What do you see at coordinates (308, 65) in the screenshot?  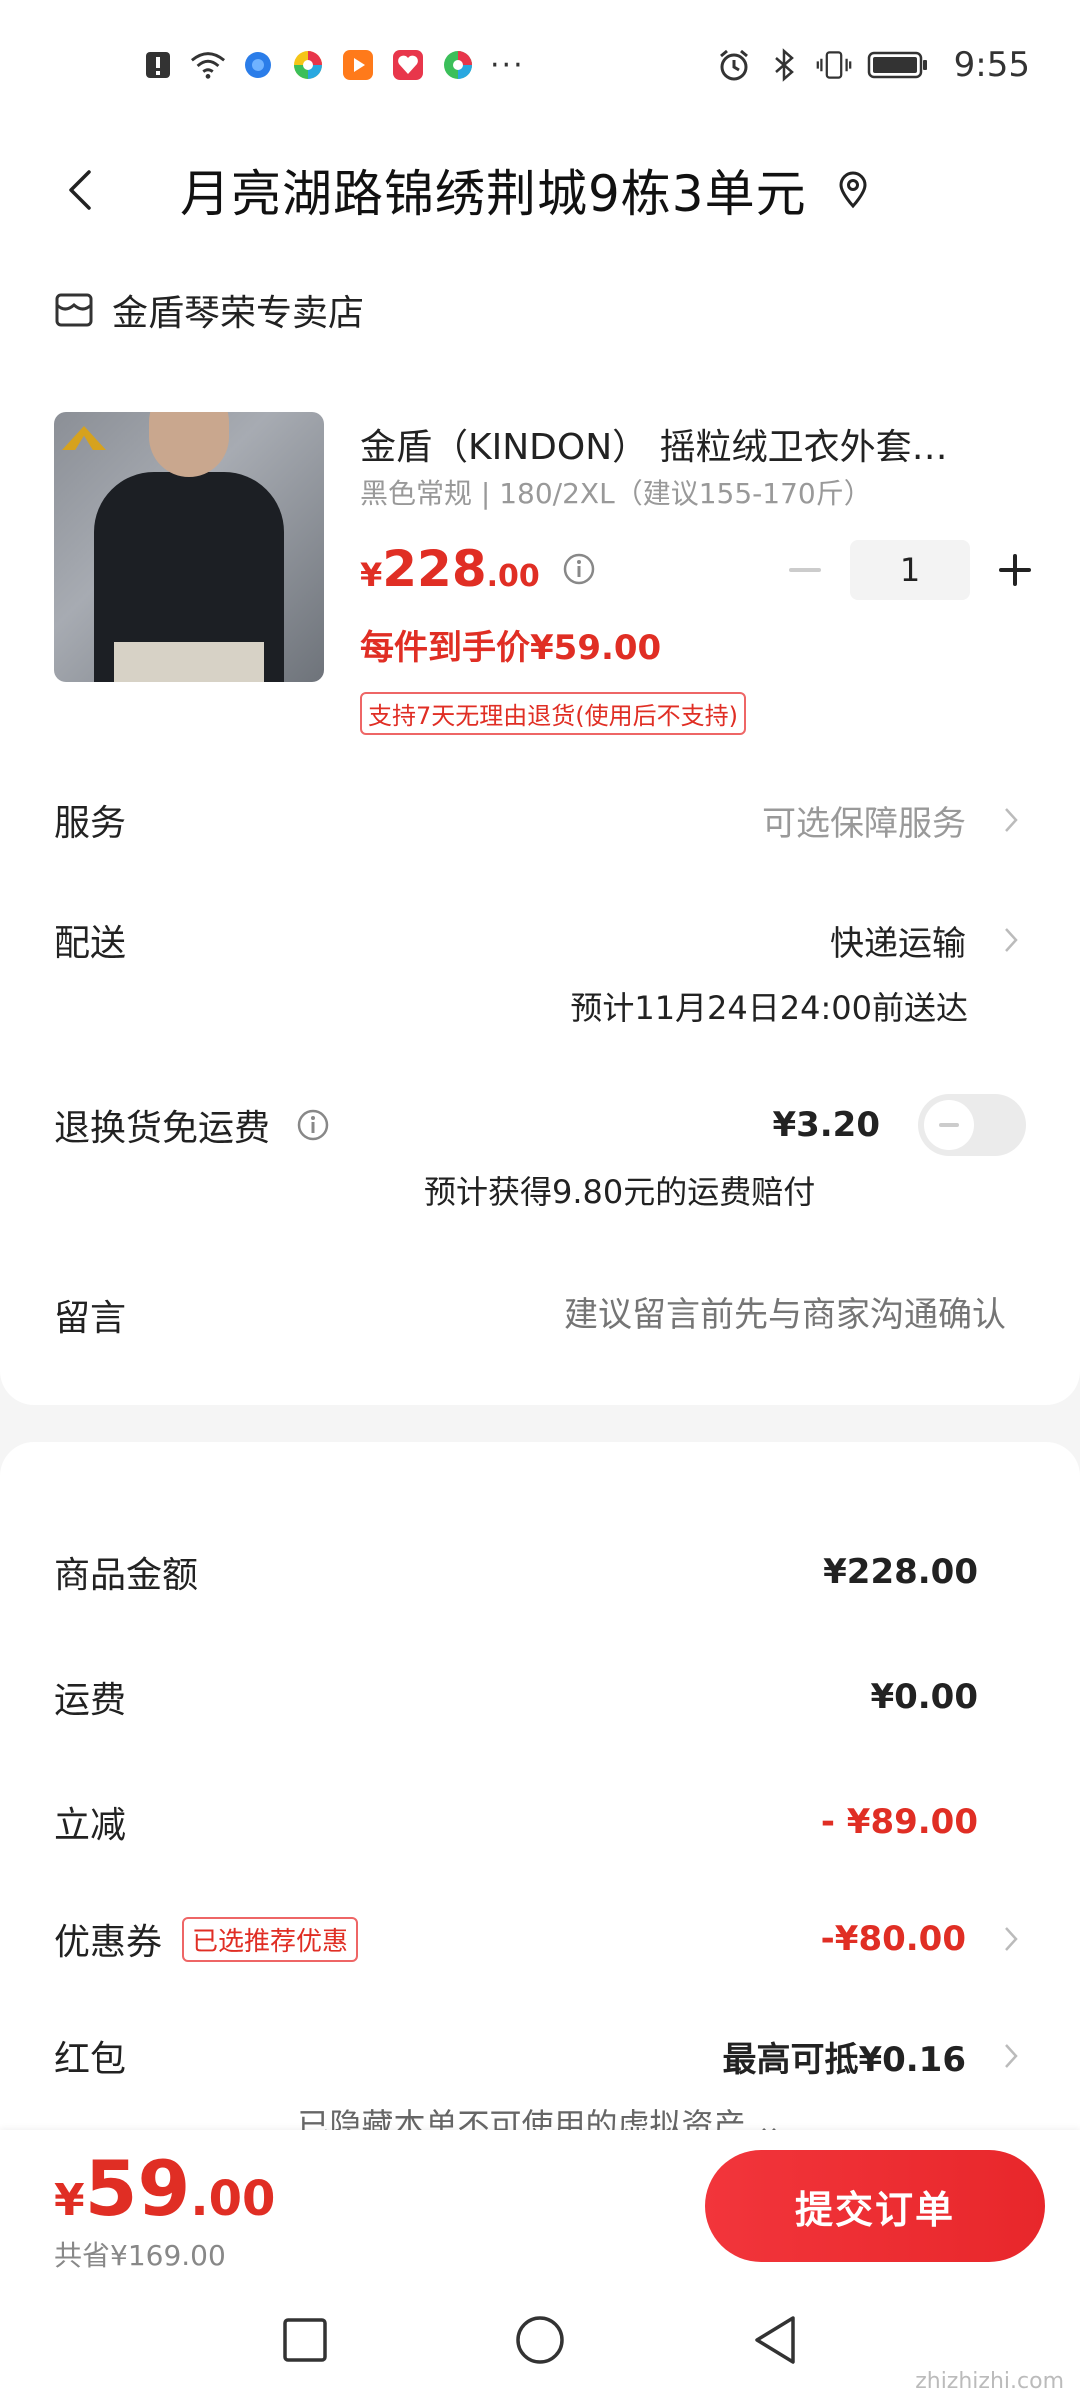 I see `colorful-app-icon` at bounding box center [308, 65].